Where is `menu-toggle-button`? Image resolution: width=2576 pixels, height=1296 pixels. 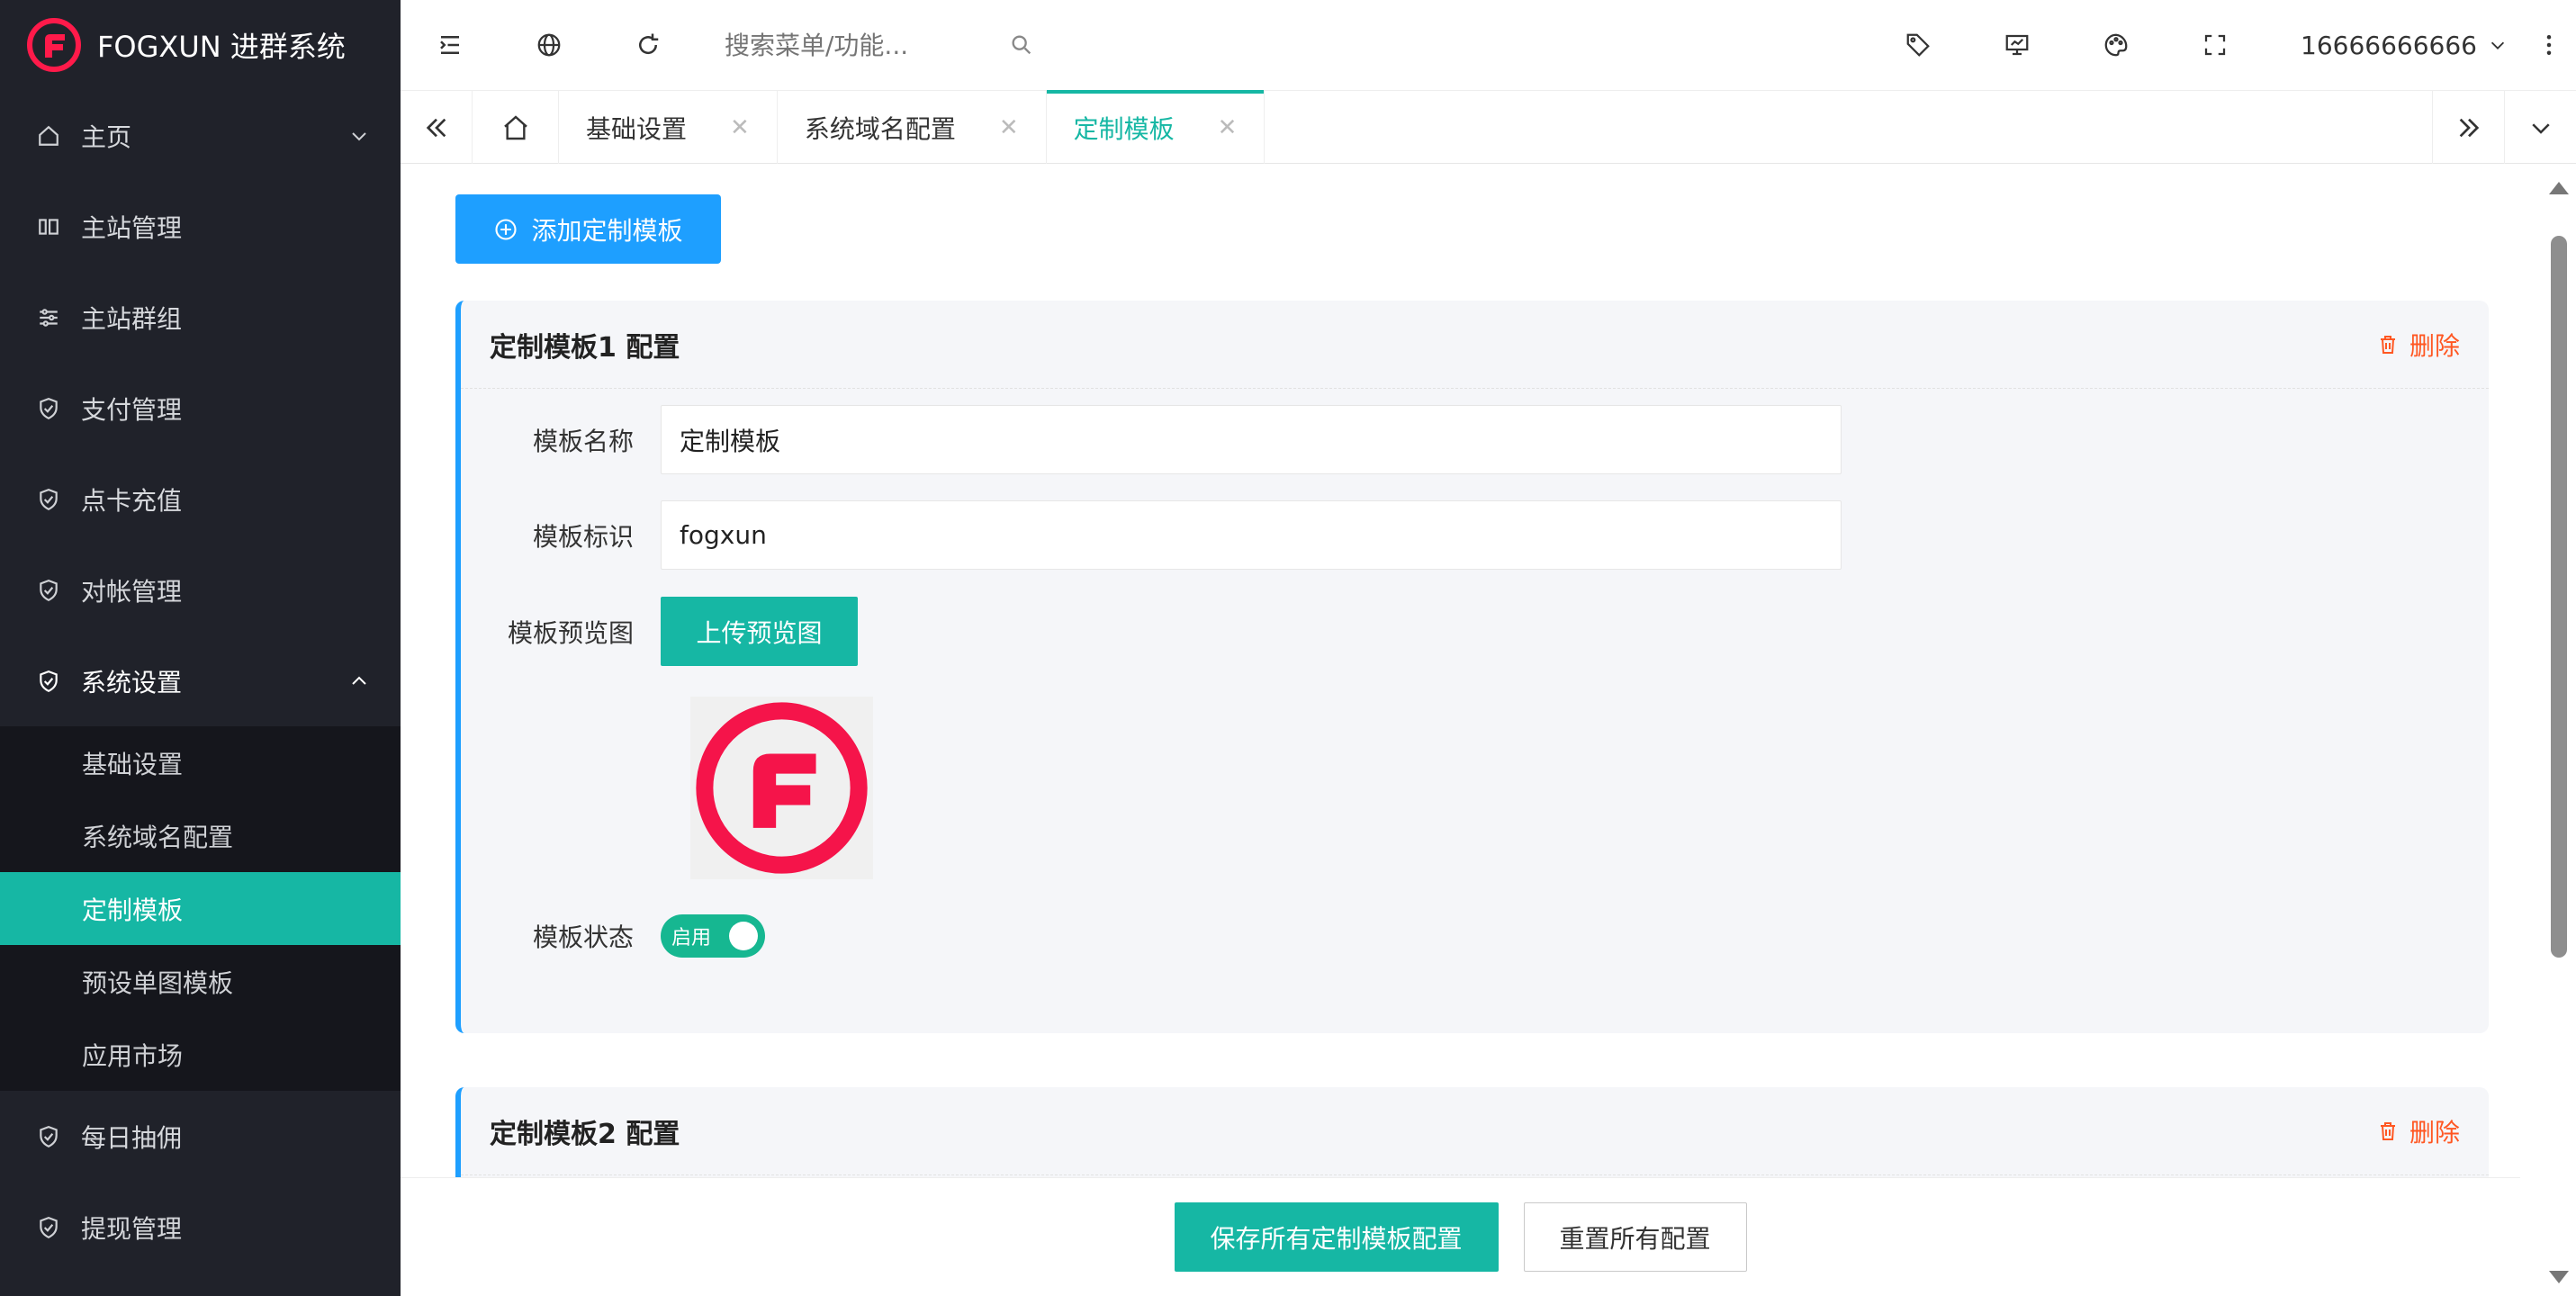
menu-toggle-button is located at coordinates (450, 45).